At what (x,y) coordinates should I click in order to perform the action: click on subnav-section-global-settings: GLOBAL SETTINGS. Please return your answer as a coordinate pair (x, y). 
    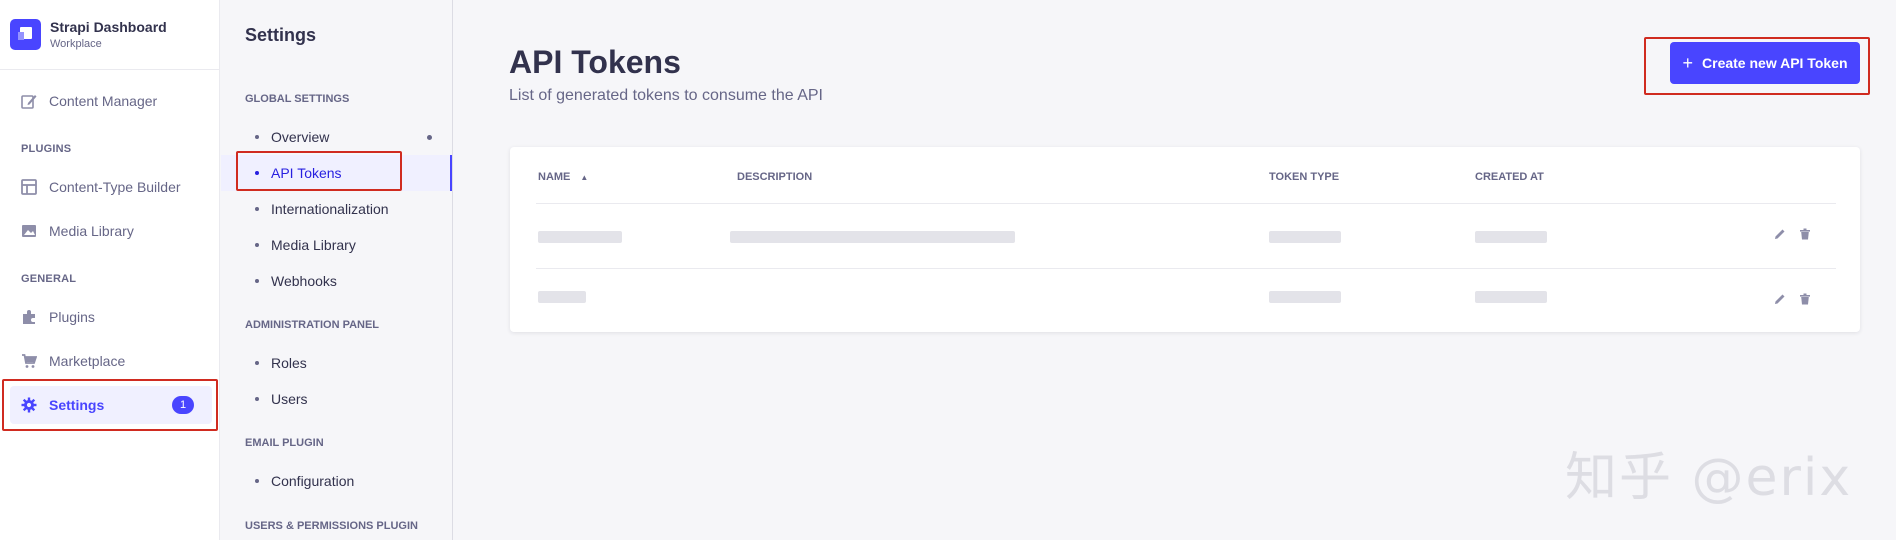
    Looking at the image, I should click on (297, 99).